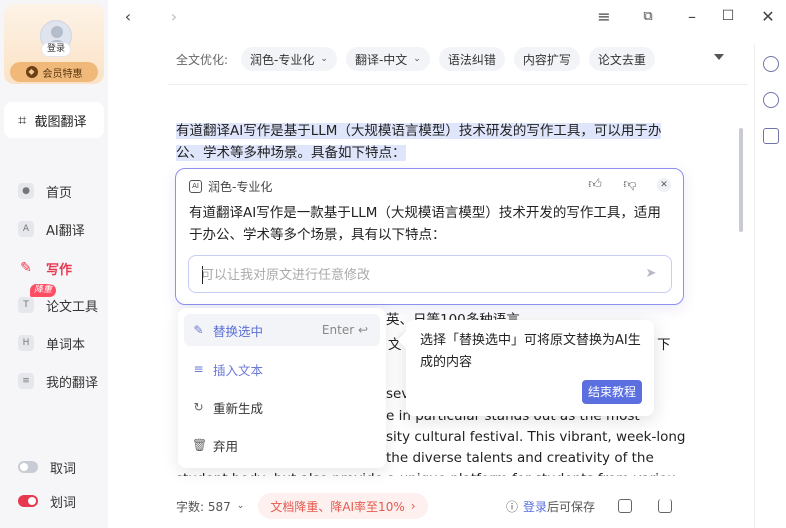 This screenshot has height=528, width=786. Describe the element at coordinates (195, 186) in the screenshot. I see `ai-icon: AI` at that location.